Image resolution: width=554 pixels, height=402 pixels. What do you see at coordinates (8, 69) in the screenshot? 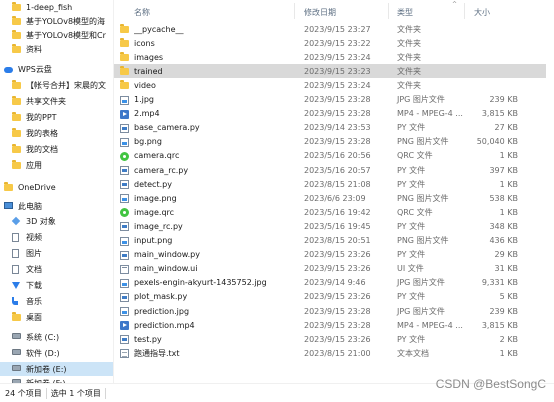
I see `cloud-icon` at bounding box center [8, 69].